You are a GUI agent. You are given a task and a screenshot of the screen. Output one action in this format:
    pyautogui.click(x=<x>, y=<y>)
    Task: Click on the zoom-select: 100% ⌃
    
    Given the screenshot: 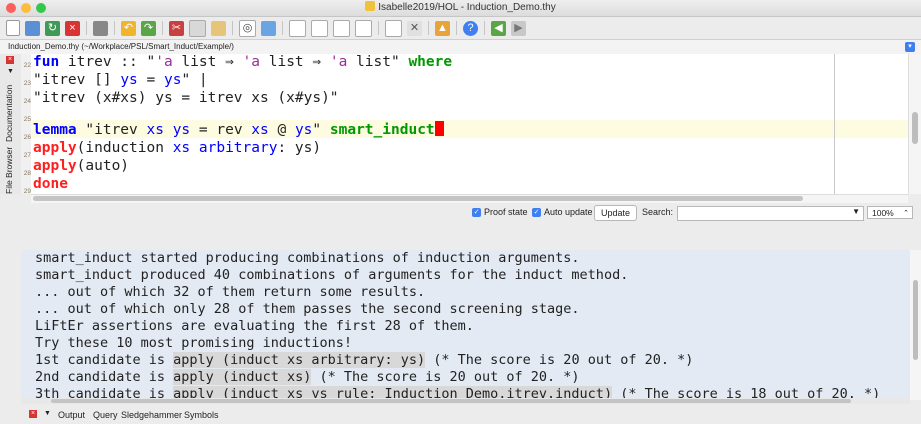 What is the action you would take?
    pyautogui.click(x=890, y=212)
    